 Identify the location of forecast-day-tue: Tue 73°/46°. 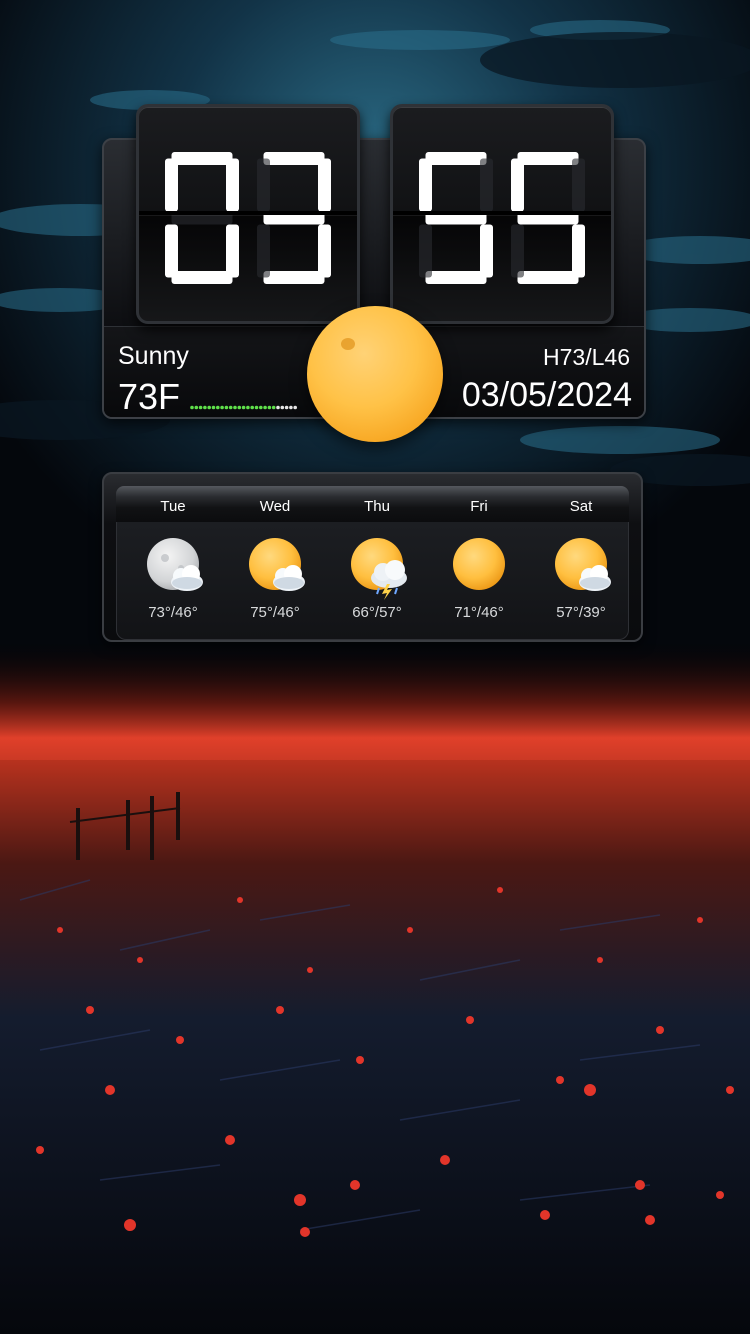
(173, 558).